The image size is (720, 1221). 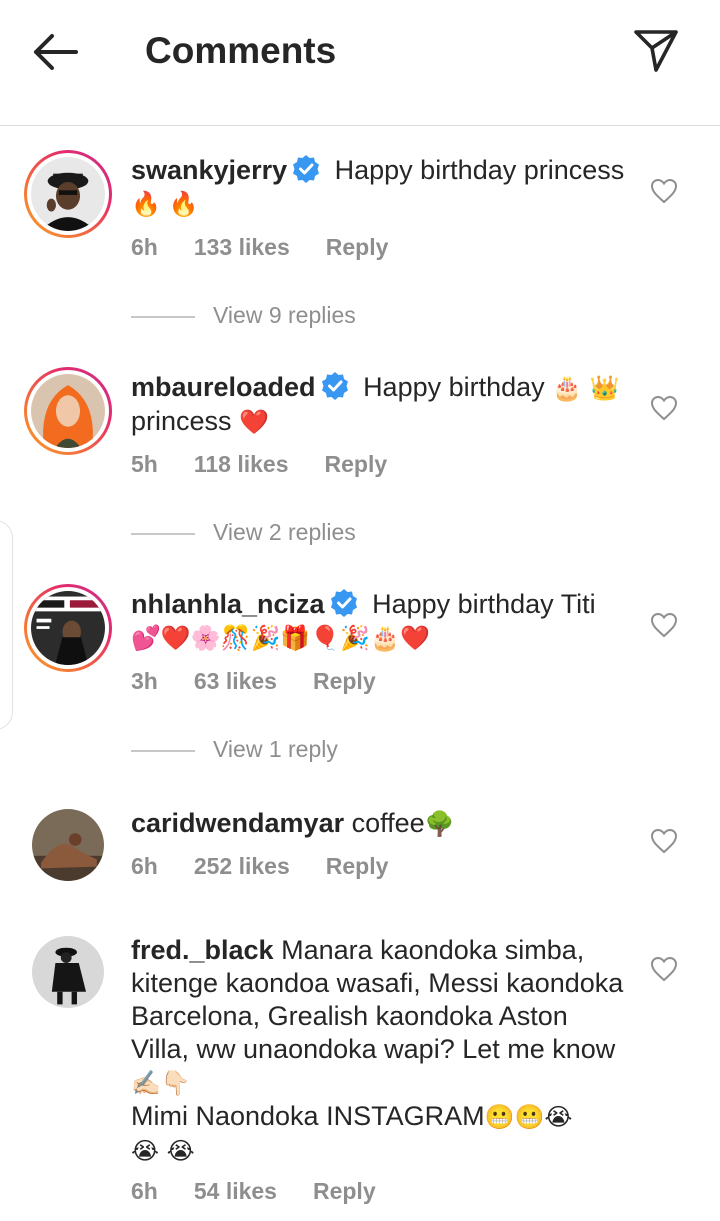 What do you see at coordinates (604, 388) in the screenshot?
I see `comment-emoji: 👑` at bounding box center [604, 388].